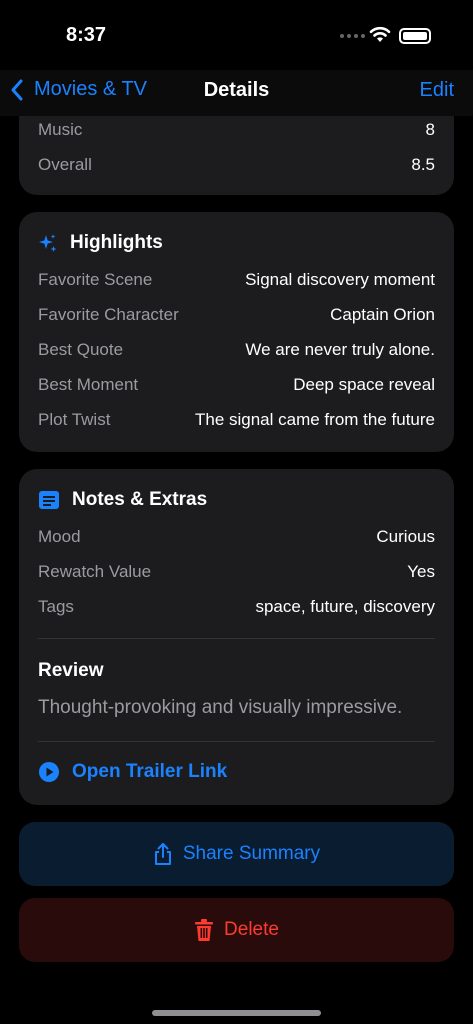  Describe the element at coordinates (236, 130) in the screenshot. I see `rating-row-music: Music 8` at that location.